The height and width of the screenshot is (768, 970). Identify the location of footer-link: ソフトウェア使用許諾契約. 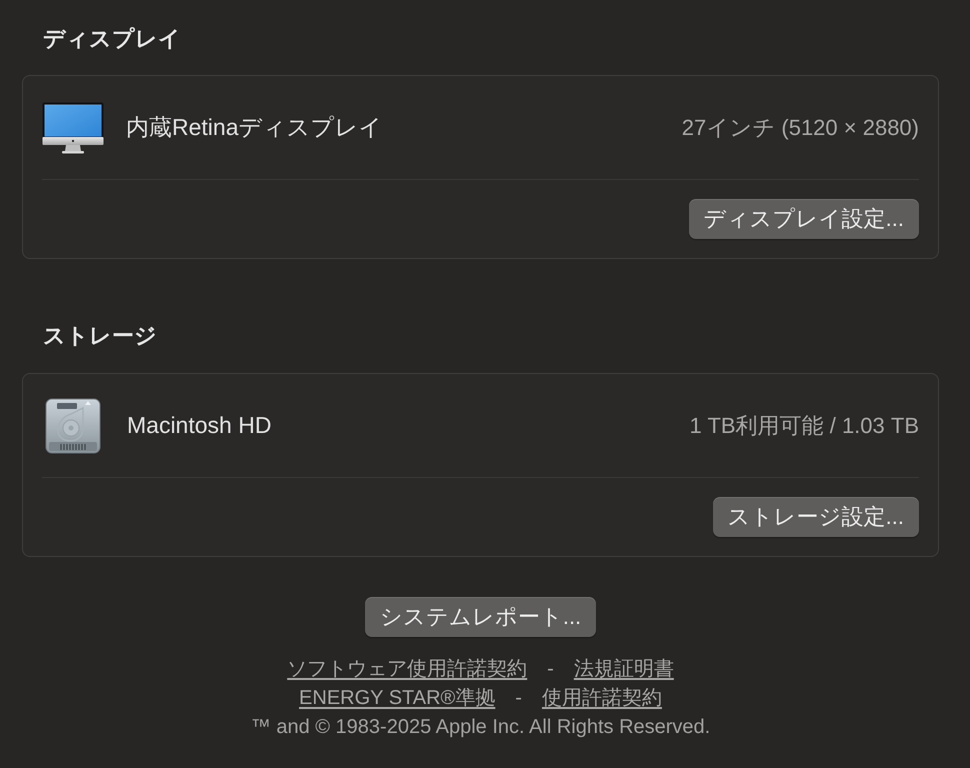
(407, 669).